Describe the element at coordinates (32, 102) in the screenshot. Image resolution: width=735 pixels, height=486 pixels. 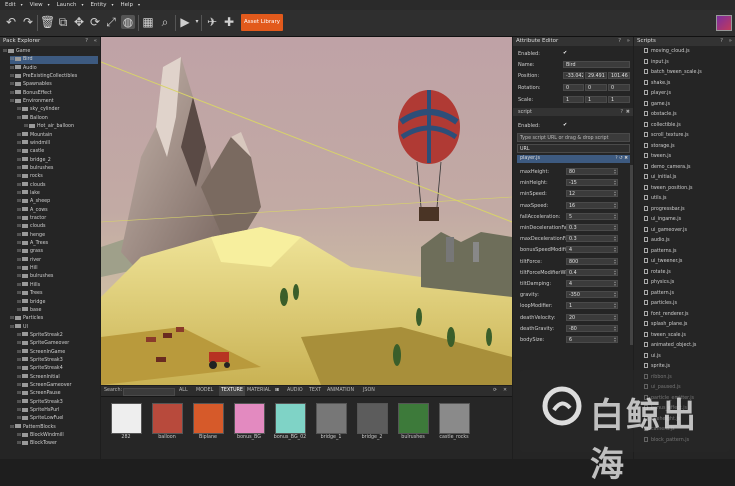
I see `tree-item: ⊟ Environment` at that location.